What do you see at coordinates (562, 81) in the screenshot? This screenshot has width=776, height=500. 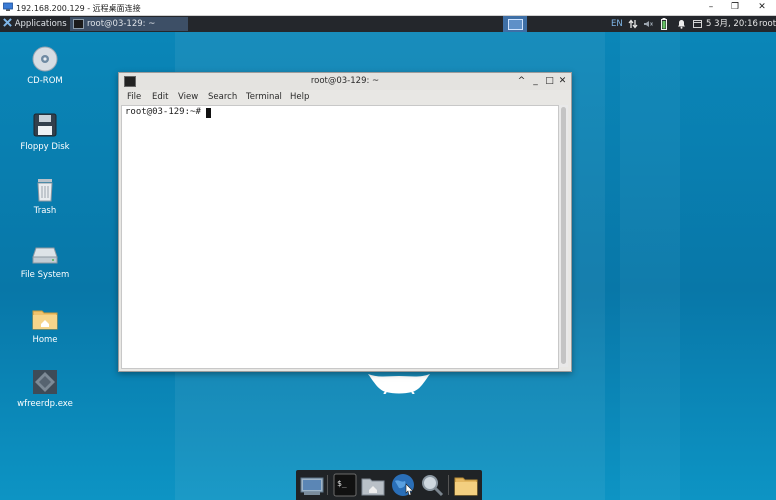 I see `terminal-close-button: ✕` at bounding box center [562, 81].